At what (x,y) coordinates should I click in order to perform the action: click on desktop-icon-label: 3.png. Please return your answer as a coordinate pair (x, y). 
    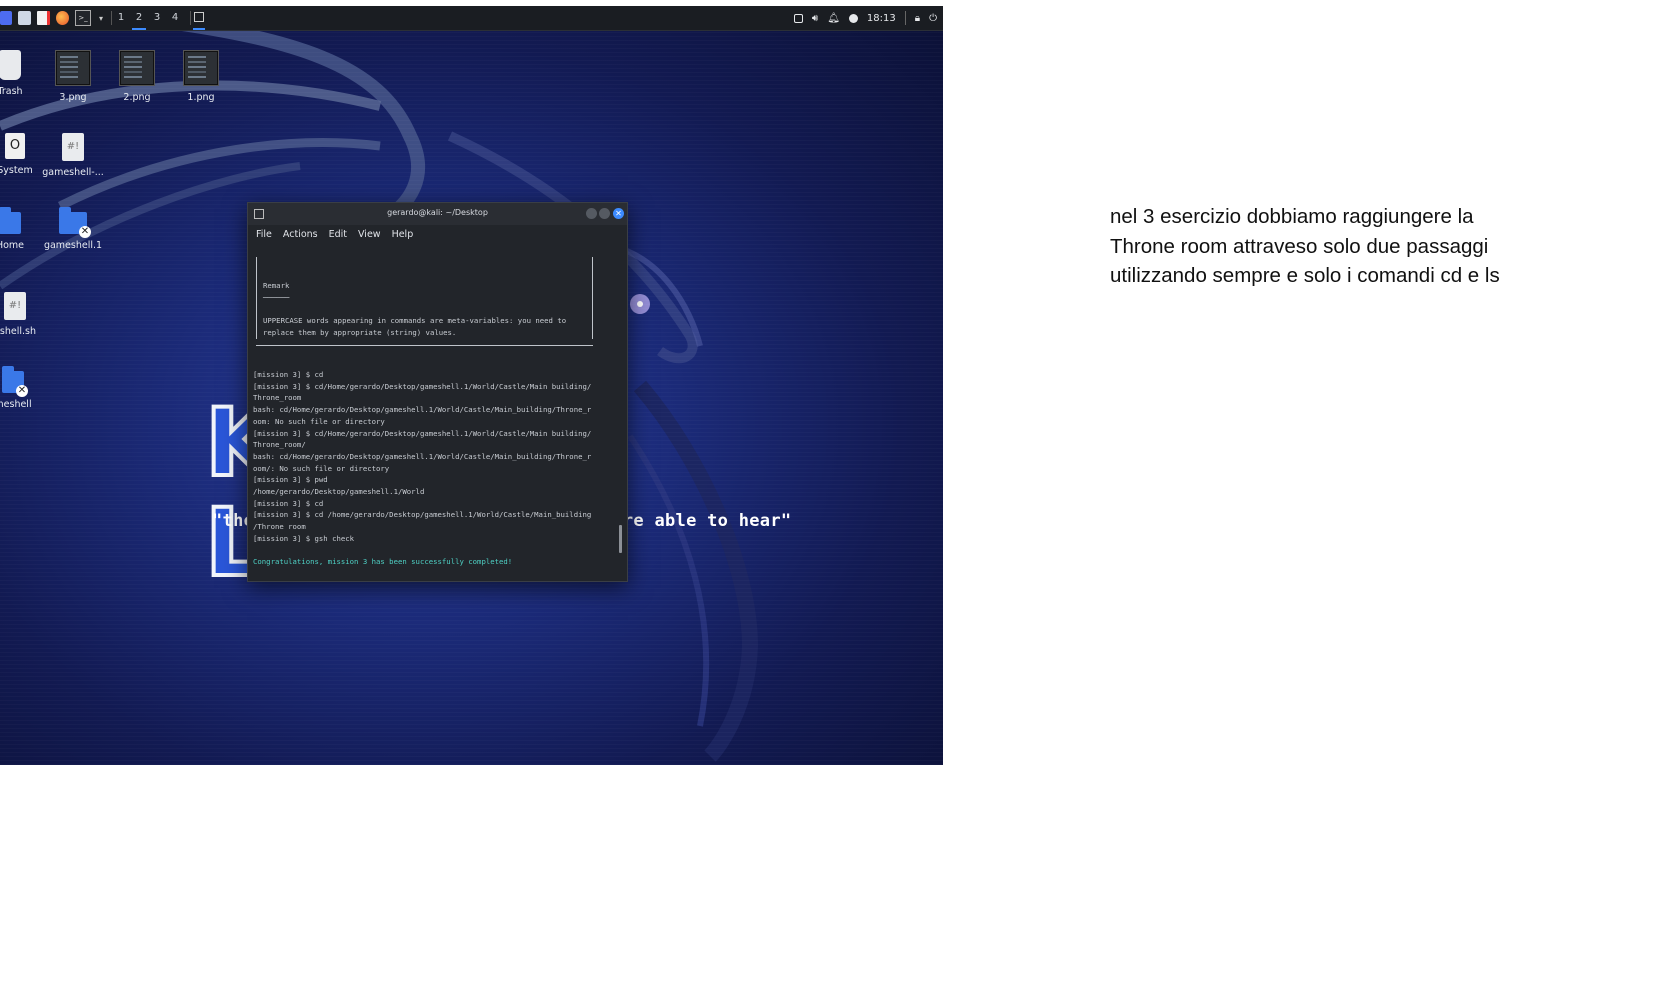
    Looking at the image, I should click on (73, 97).